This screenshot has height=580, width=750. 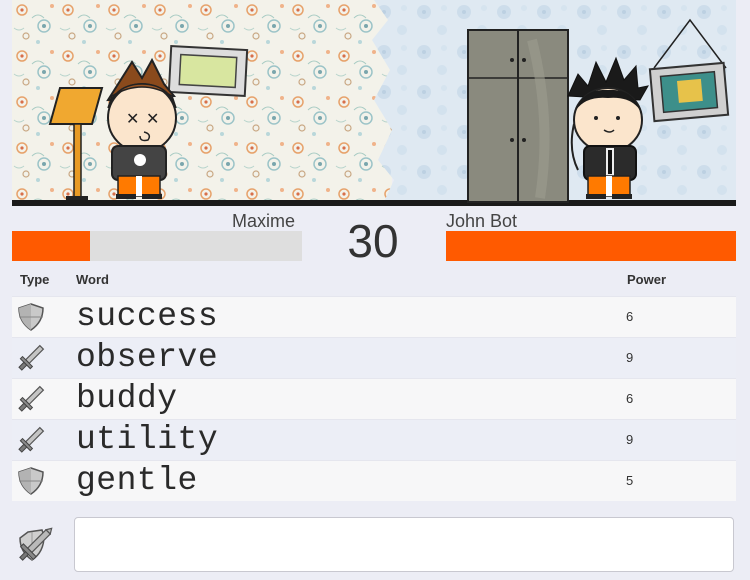 What do you see at coordinates (264, 221) in the screenshot?
I see `player-name: Maxime` at bounding box center [264, 221].